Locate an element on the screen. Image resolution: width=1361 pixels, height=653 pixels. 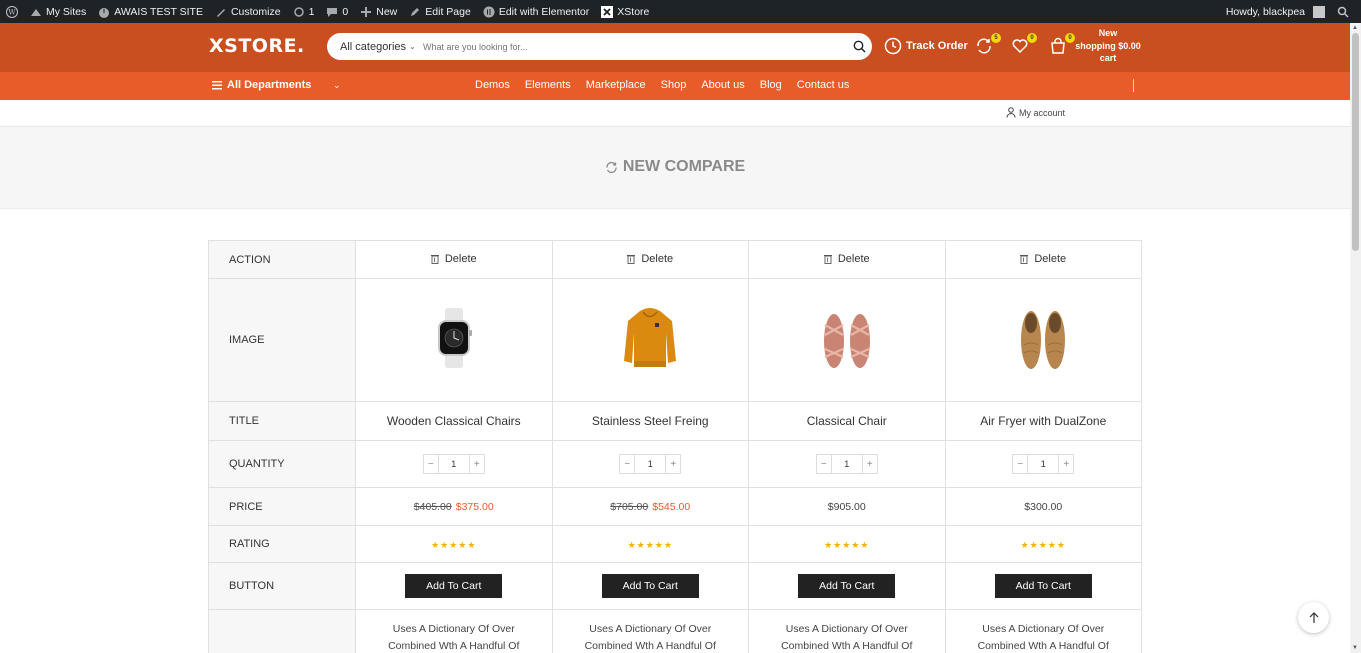
search-button is located at coordinates (859, 46).